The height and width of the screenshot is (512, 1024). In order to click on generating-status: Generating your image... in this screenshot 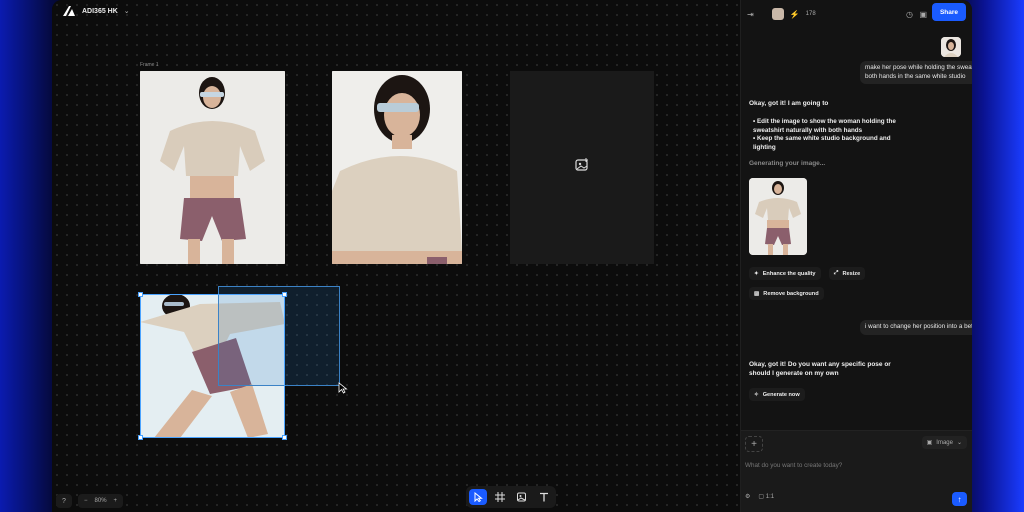, I will do `click(787, 163)`.